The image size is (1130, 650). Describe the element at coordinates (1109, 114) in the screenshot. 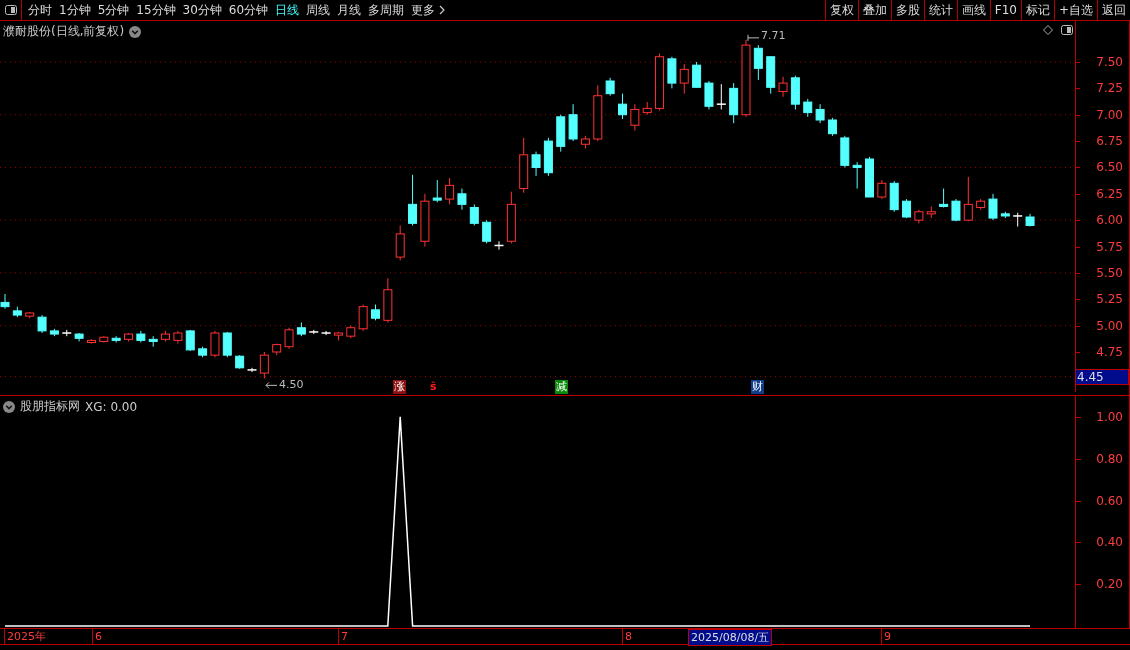

I see `axis-label: 7.00` at that location.